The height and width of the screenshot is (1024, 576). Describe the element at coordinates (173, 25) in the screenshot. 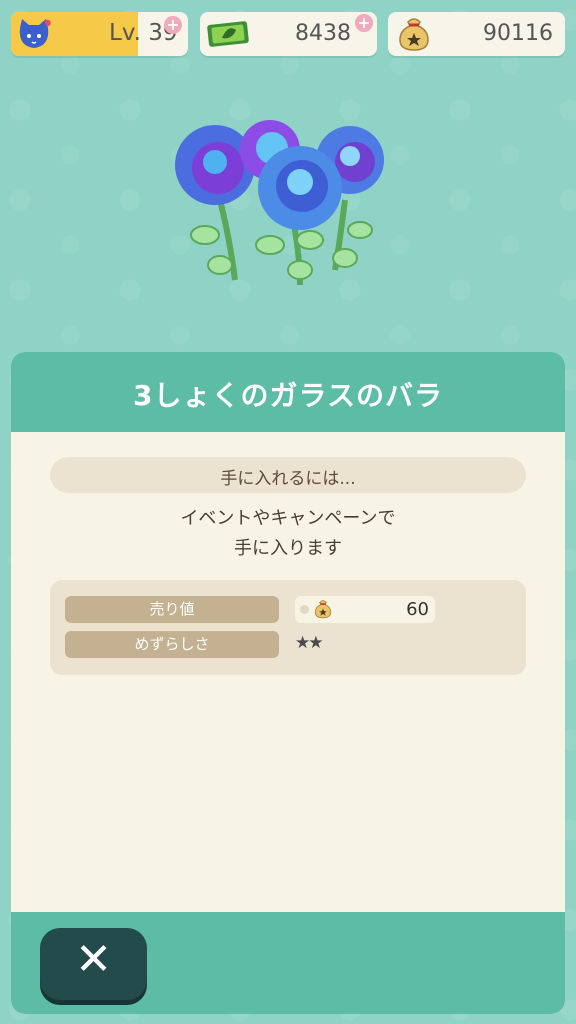

I see `magnifier-plus-icon: +` at that location.